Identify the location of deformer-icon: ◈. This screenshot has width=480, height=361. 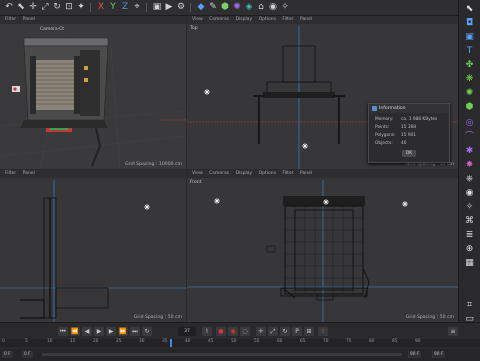
(249, 7).